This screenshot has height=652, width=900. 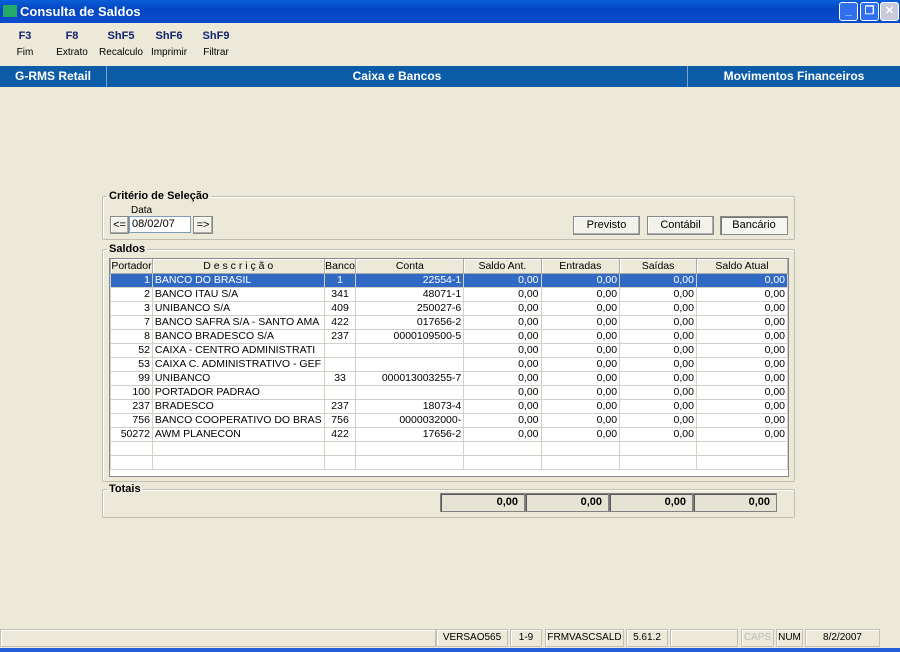 What do you see at coordinates (25, 44) in the screenshot?
I see `fim-button: F3 Fim` at bounding box center [25, 44].